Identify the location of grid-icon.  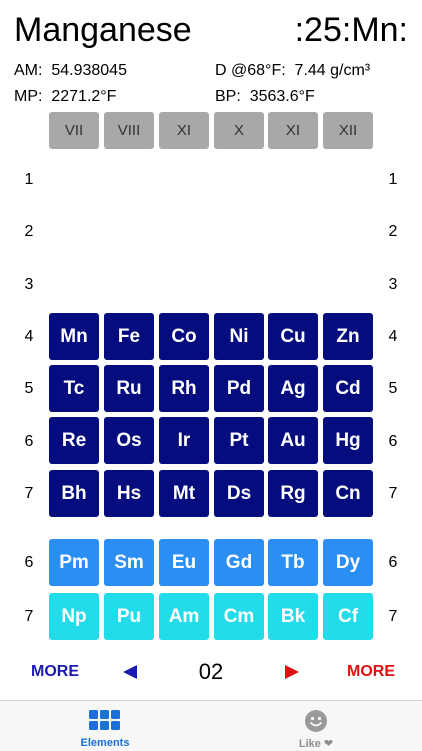
(104, 720).